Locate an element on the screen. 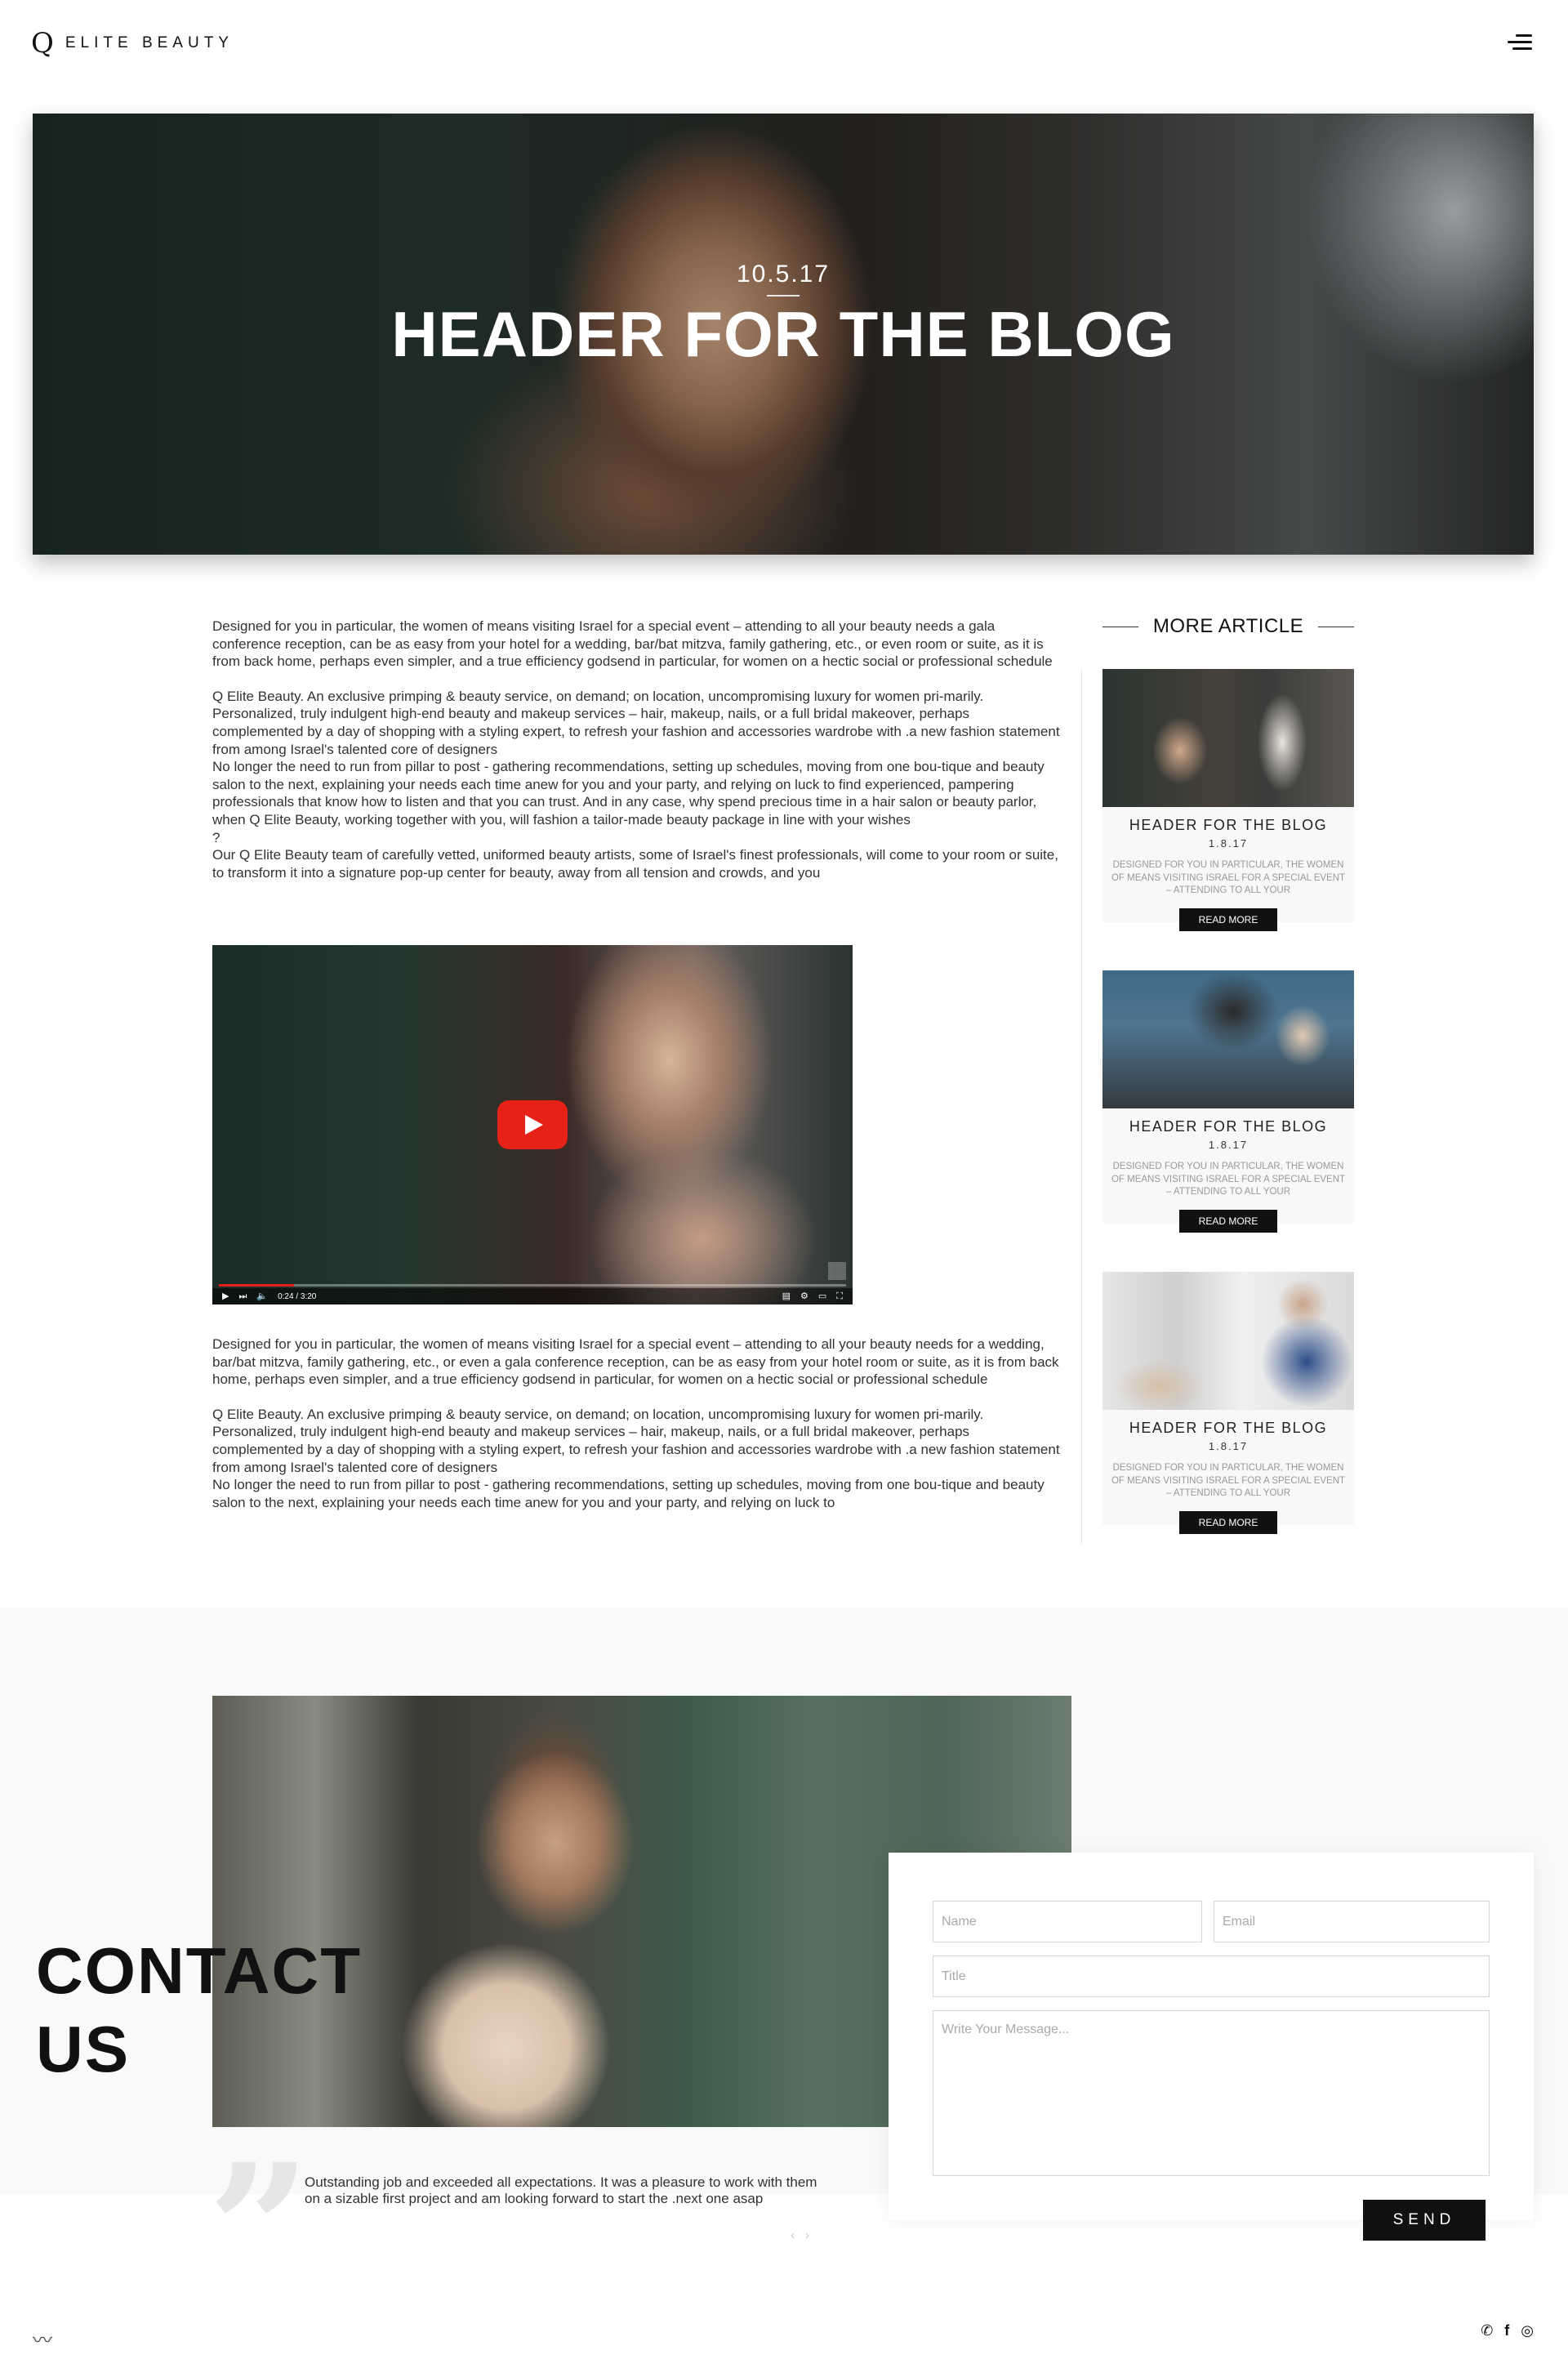 The image size is (1568, 2377). brand-mark: Q is located at coordinates (42, 43).